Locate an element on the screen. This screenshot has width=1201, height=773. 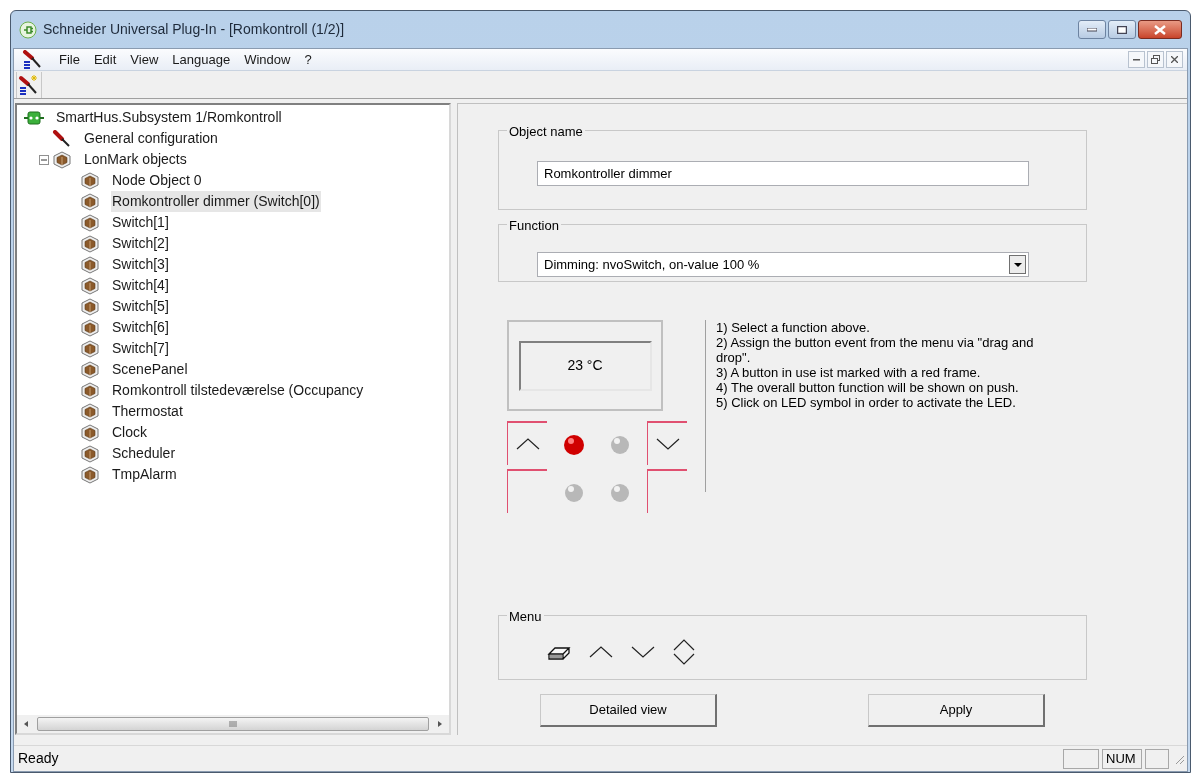
tree-item: General configuration is located at coordinates (151, 138).